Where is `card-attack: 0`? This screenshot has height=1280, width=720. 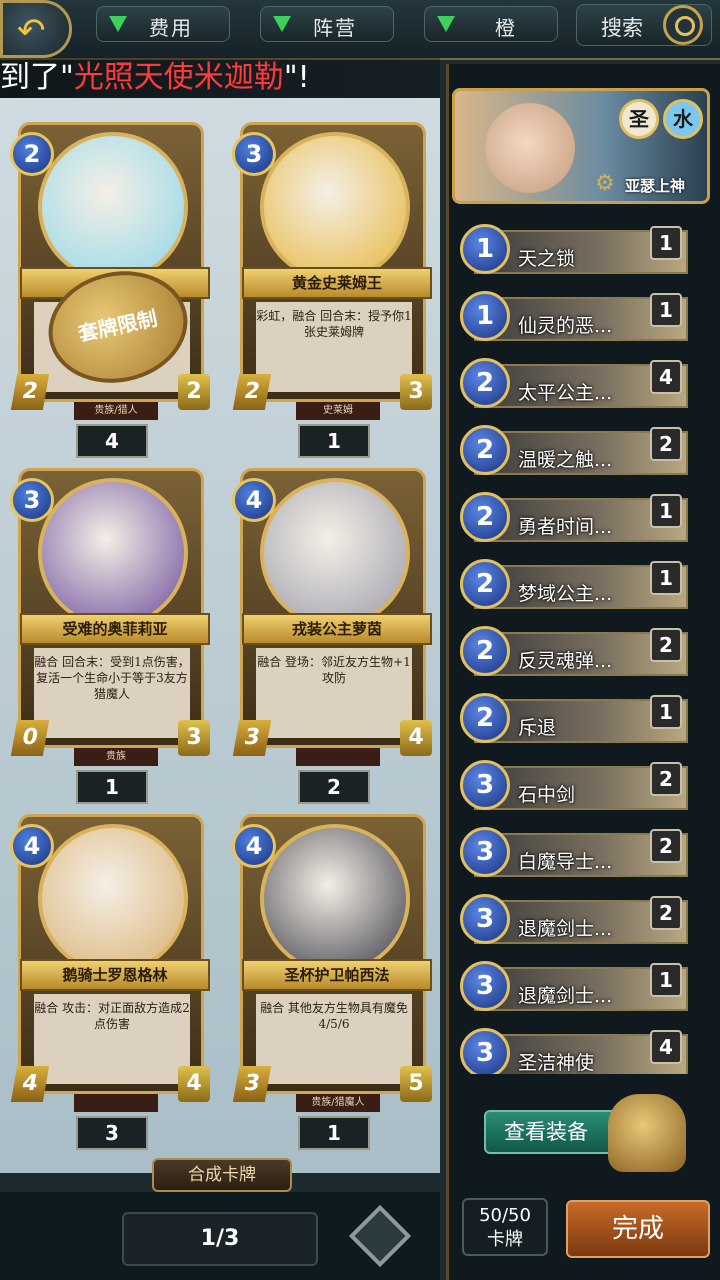
card-attack: 0 is located at coordinates (30, 738).